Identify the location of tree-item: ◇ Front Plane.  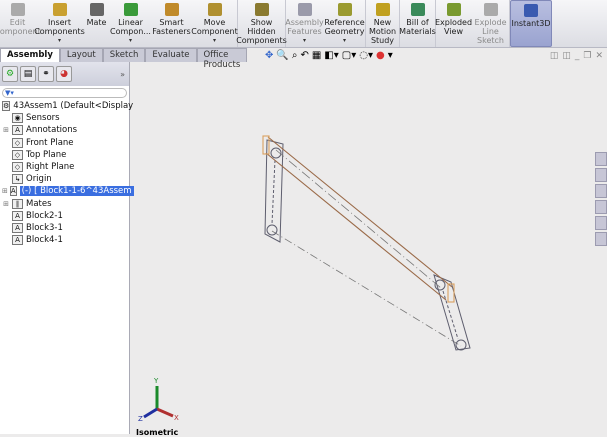
(64, 143).